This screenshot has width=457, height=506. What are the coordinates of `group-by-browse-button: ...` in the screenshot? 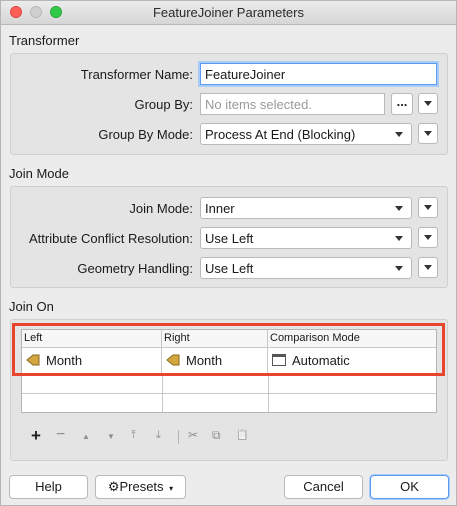 It's located at (402, 104).